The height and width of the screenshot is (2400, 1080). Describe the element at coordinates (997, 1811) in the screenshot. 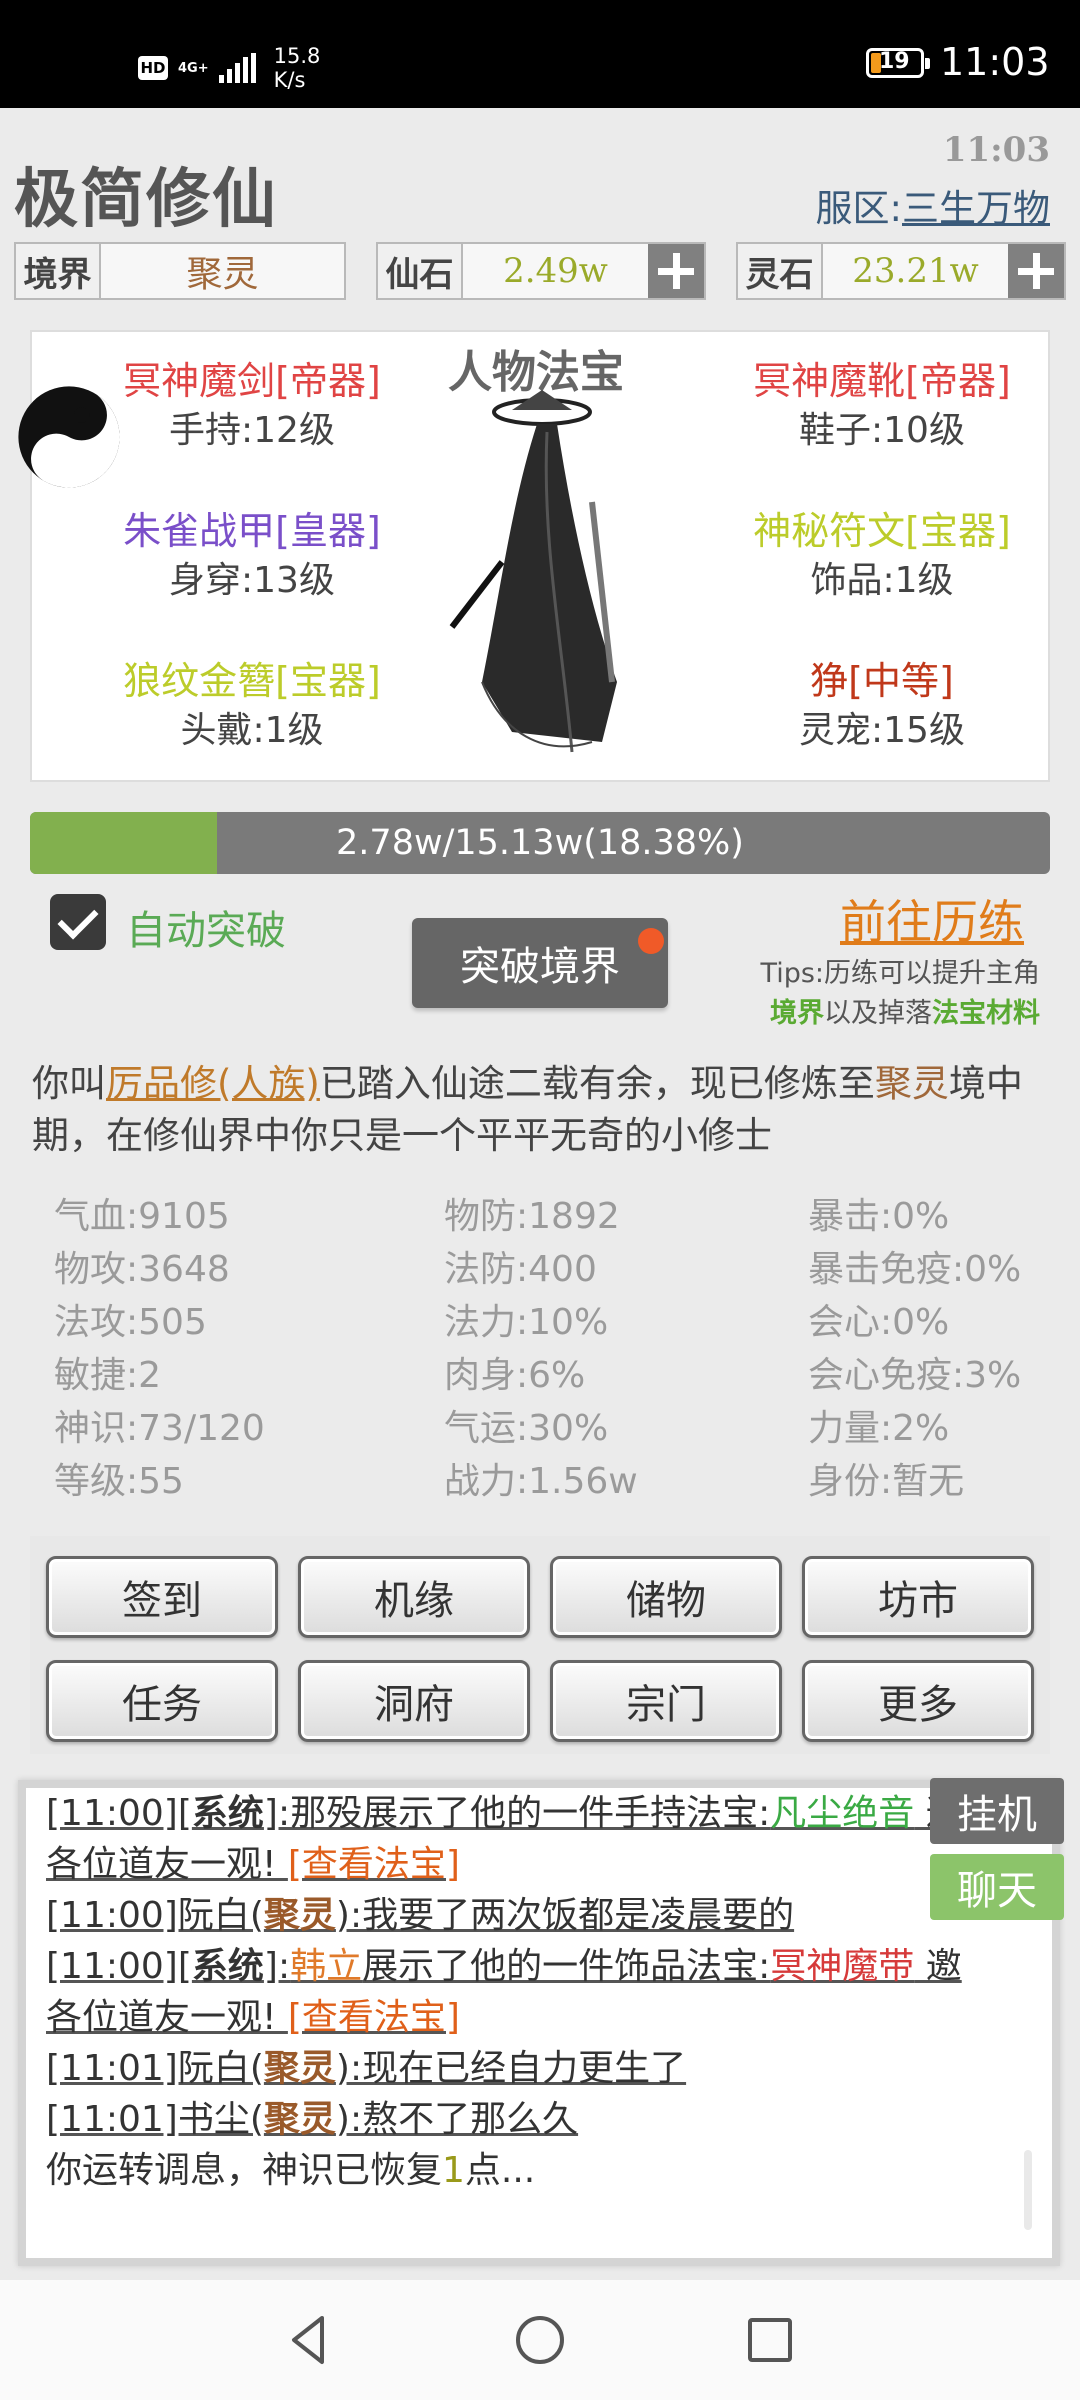

I see `idle-tab: 挂机` at that location.